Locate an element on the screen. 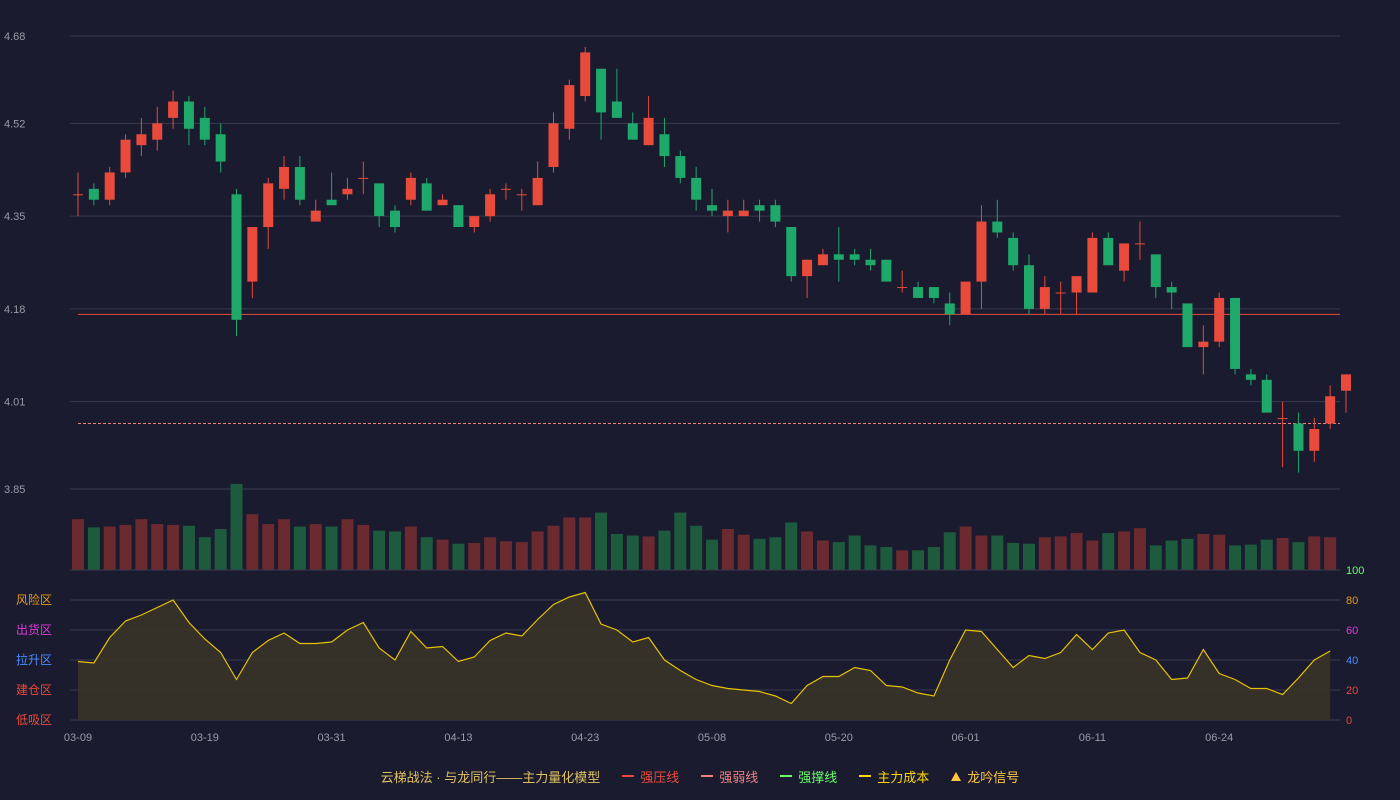  zone-label: 拉升区 is located at coordinates (34, 659).